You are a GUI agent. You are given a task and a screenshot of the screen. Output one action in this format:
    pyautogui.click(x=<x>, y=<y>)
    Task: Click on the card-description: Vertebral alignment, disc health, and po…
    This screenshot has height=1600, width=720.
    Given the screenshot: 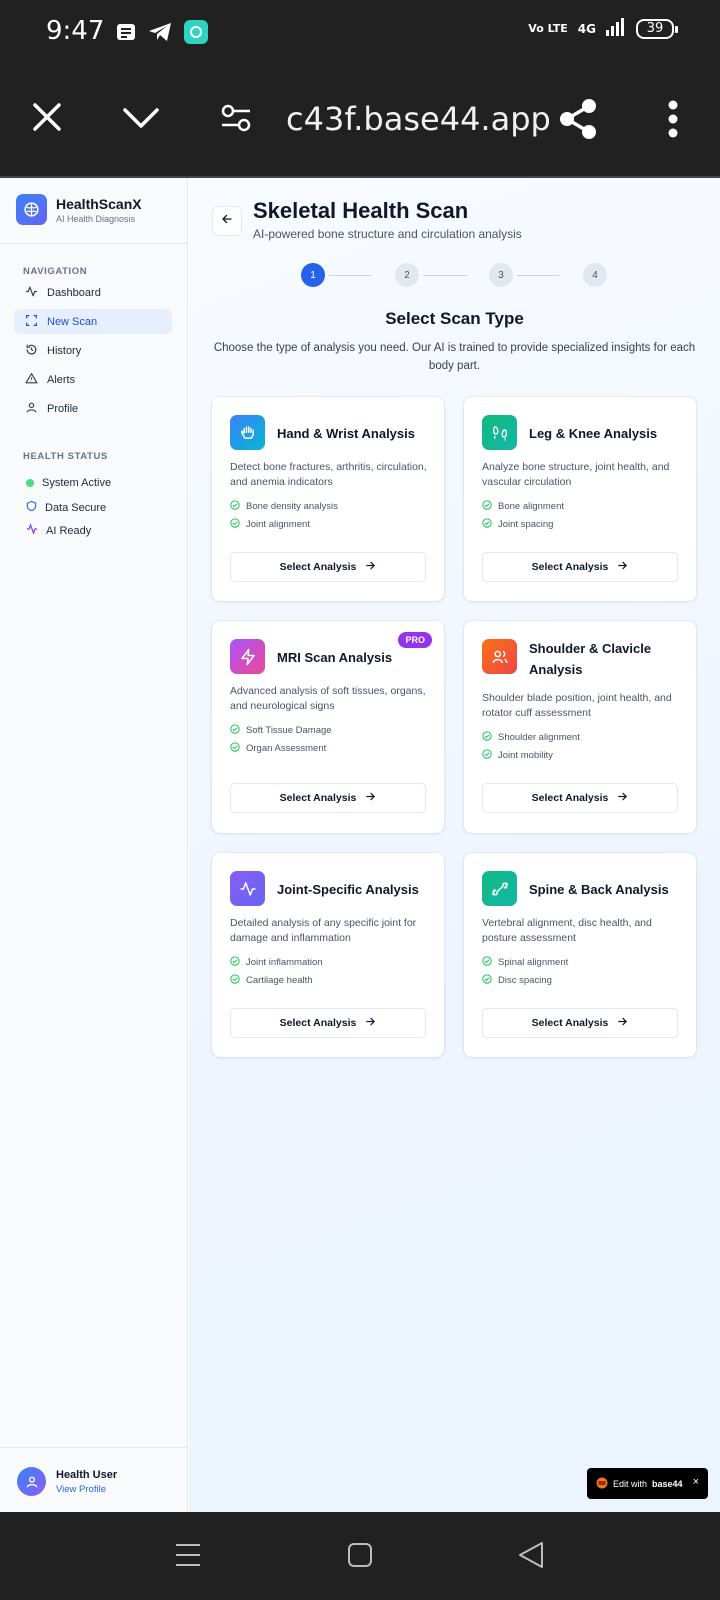 What is the action you would take?
    pyautogui.click(x=567, y=930)
    